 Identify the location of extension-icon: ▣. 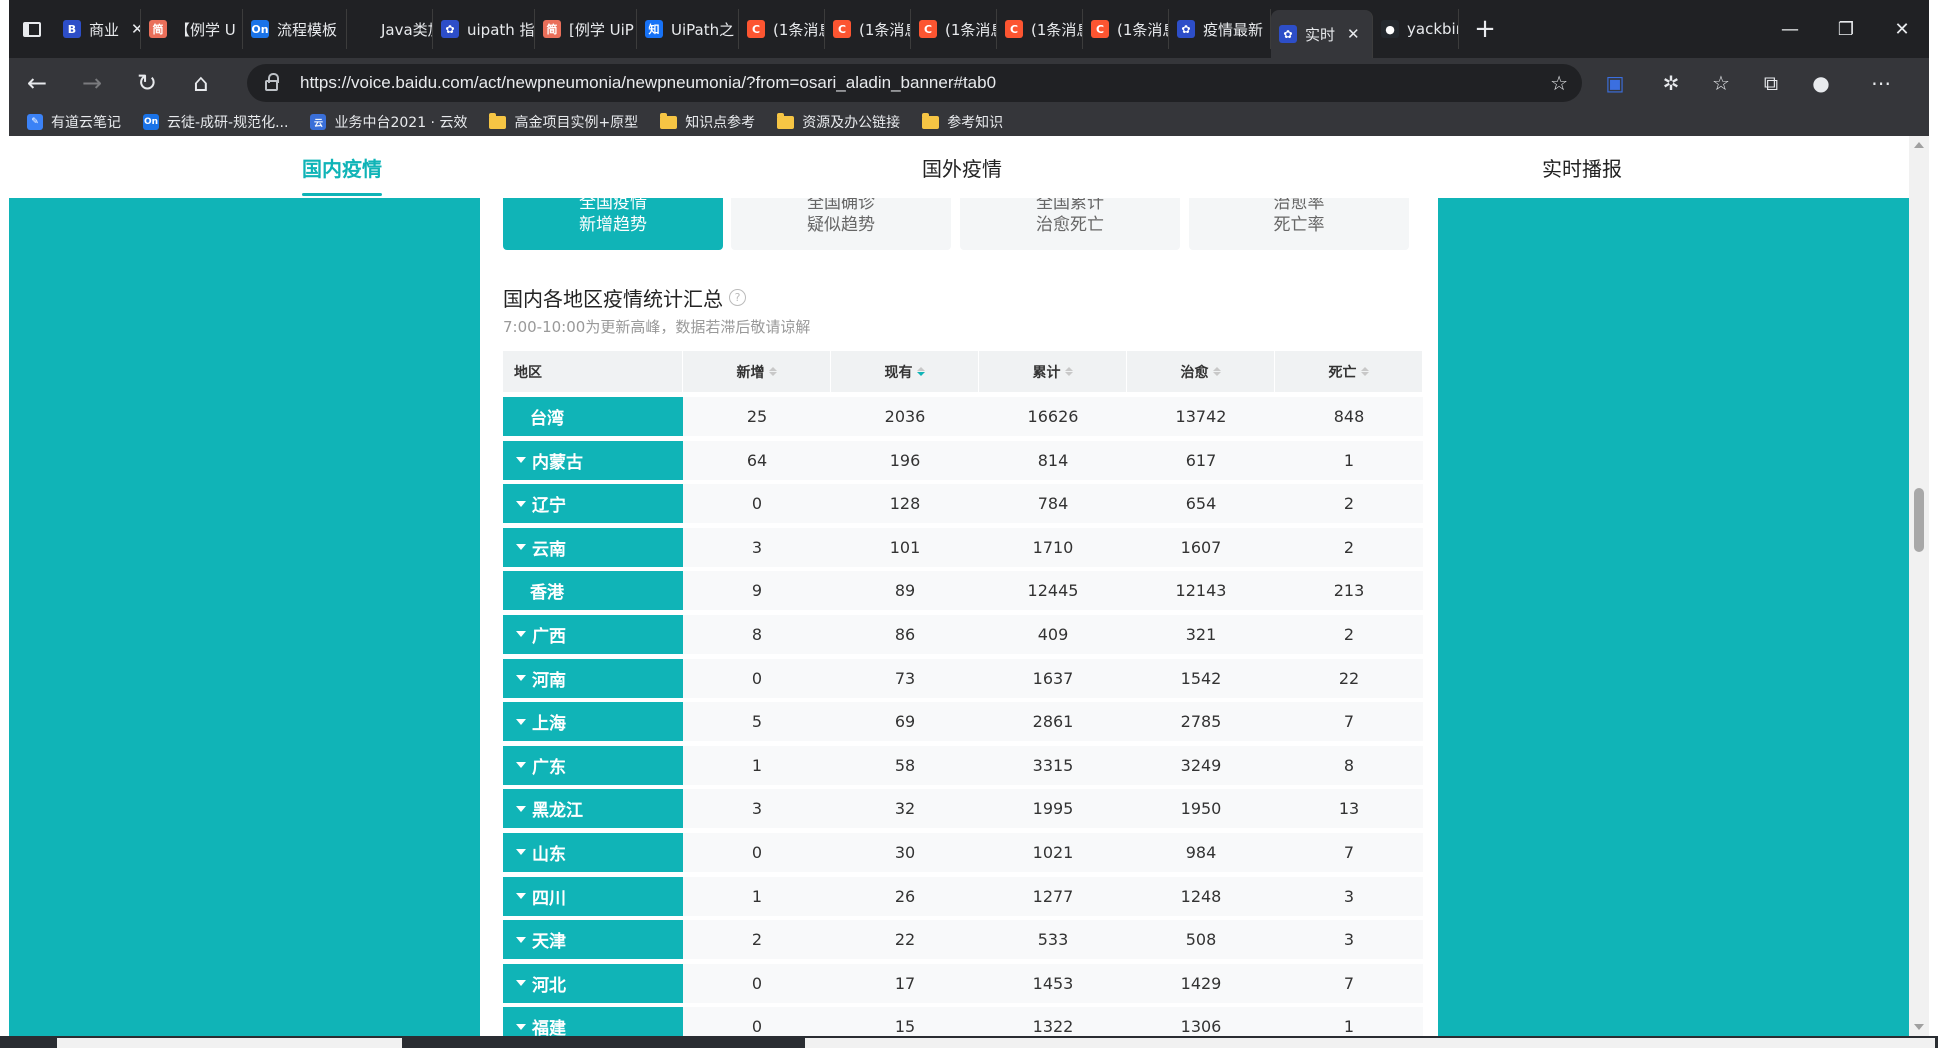
(1615, 83).